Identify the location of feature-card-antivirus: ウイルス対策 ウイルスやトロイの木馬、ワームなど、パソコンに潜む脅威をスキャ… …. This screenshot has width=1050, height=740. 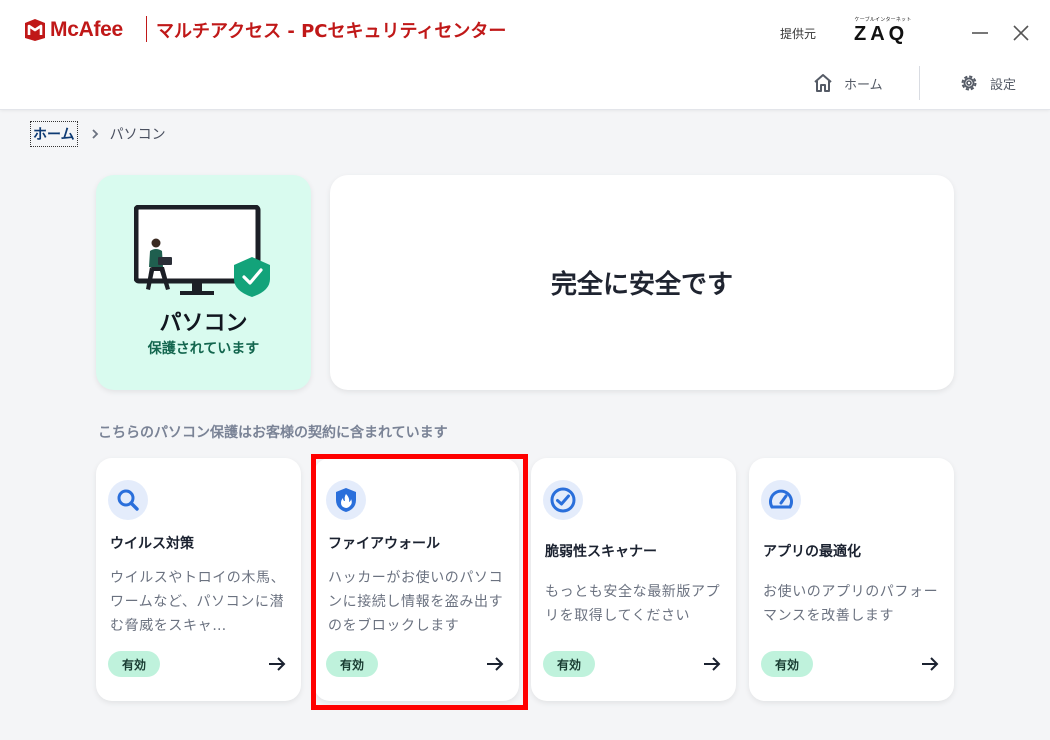
(198, 579).